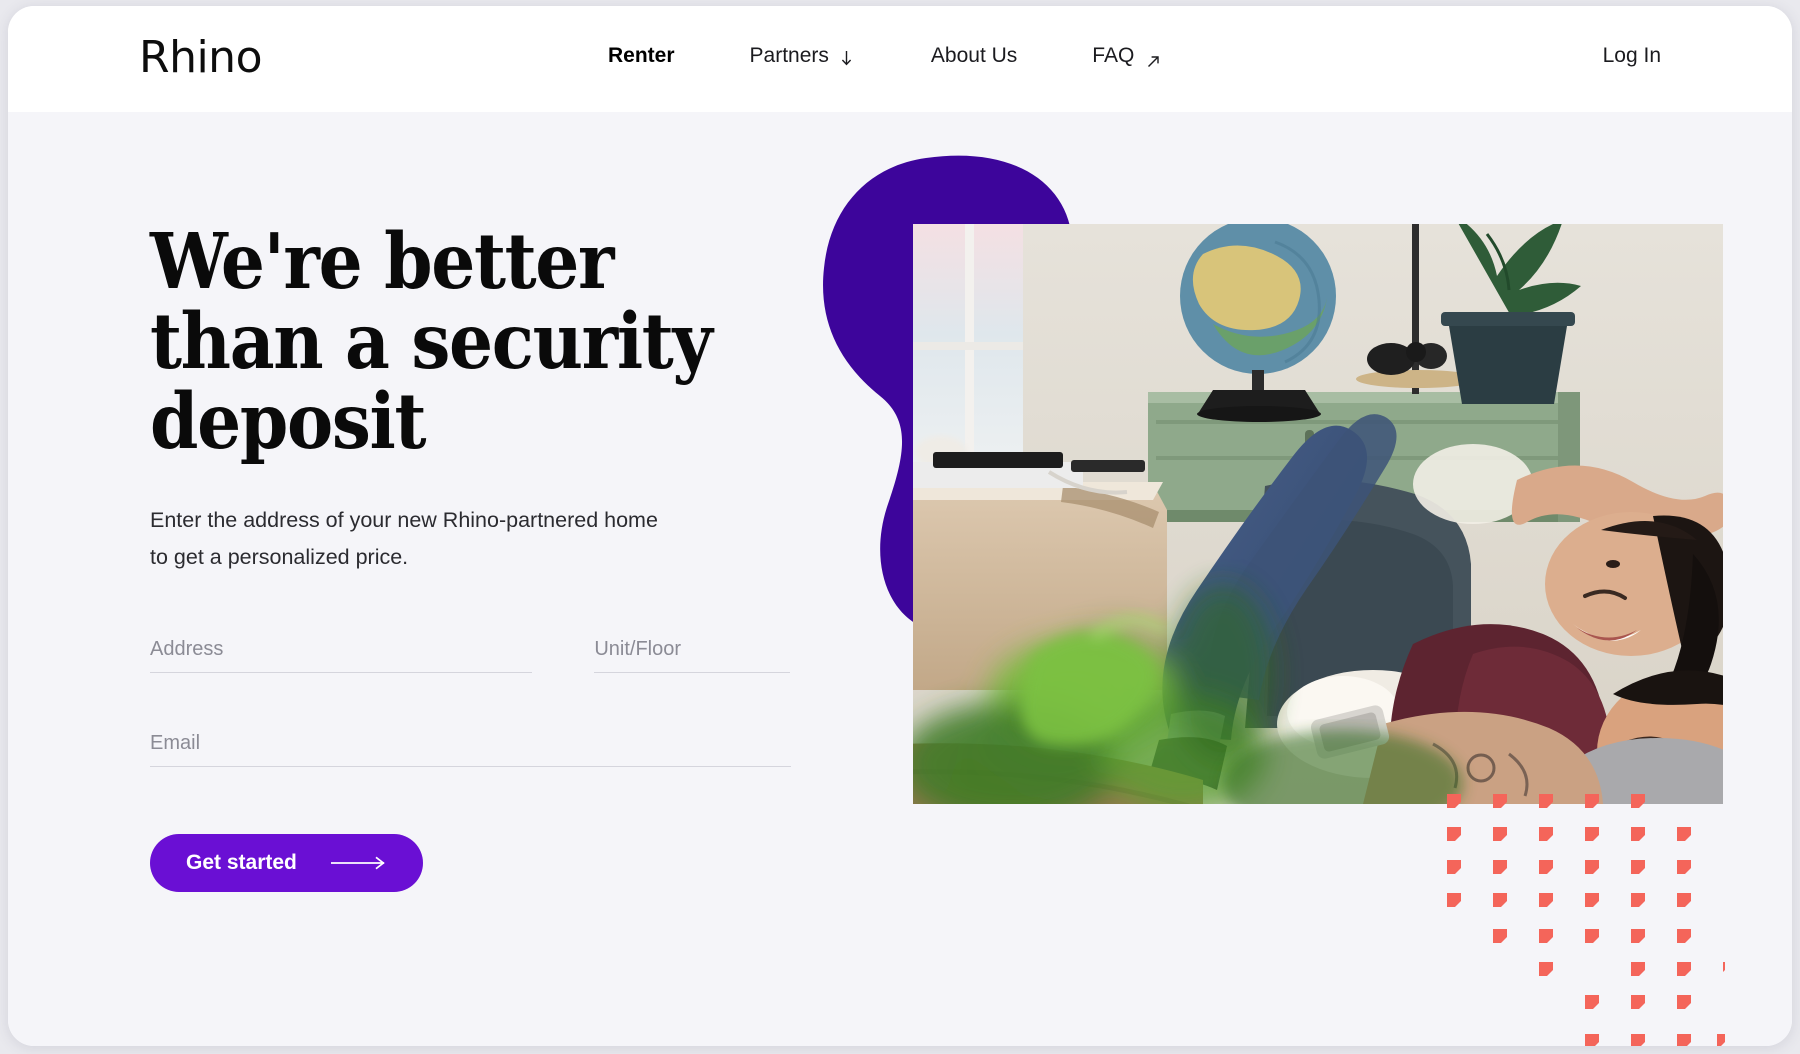  I want to click on nav-item-label: Partners, so click(789, 55).